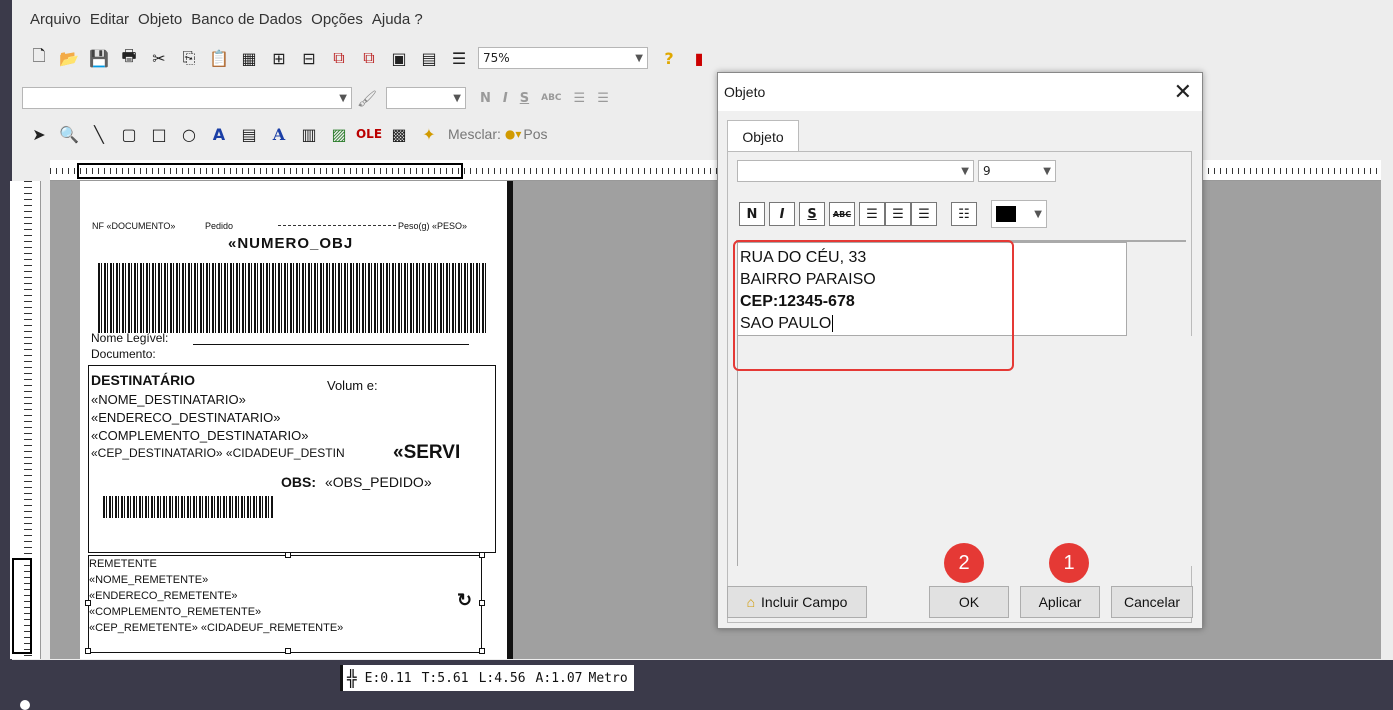  Describe the element at coordinates (199, 435) in the screenshot. I see `complemento-destinatario-field: «COMPLEMENTO_DESTINATARIO»` at that location.